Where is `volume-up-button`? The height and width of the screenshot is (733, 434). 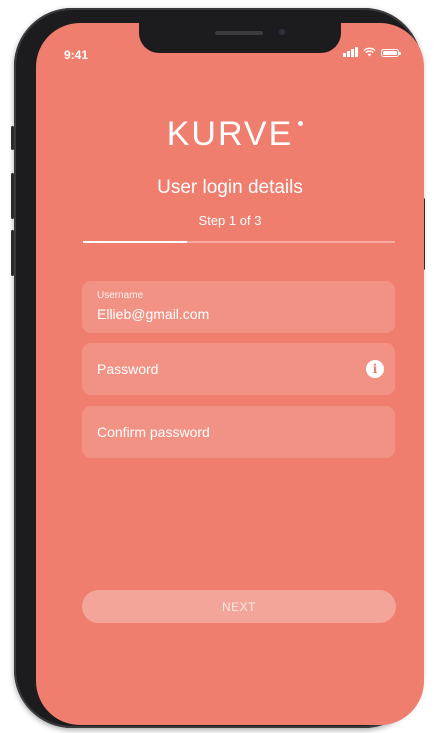 volume-up-button is located at coordinates (12, 196).